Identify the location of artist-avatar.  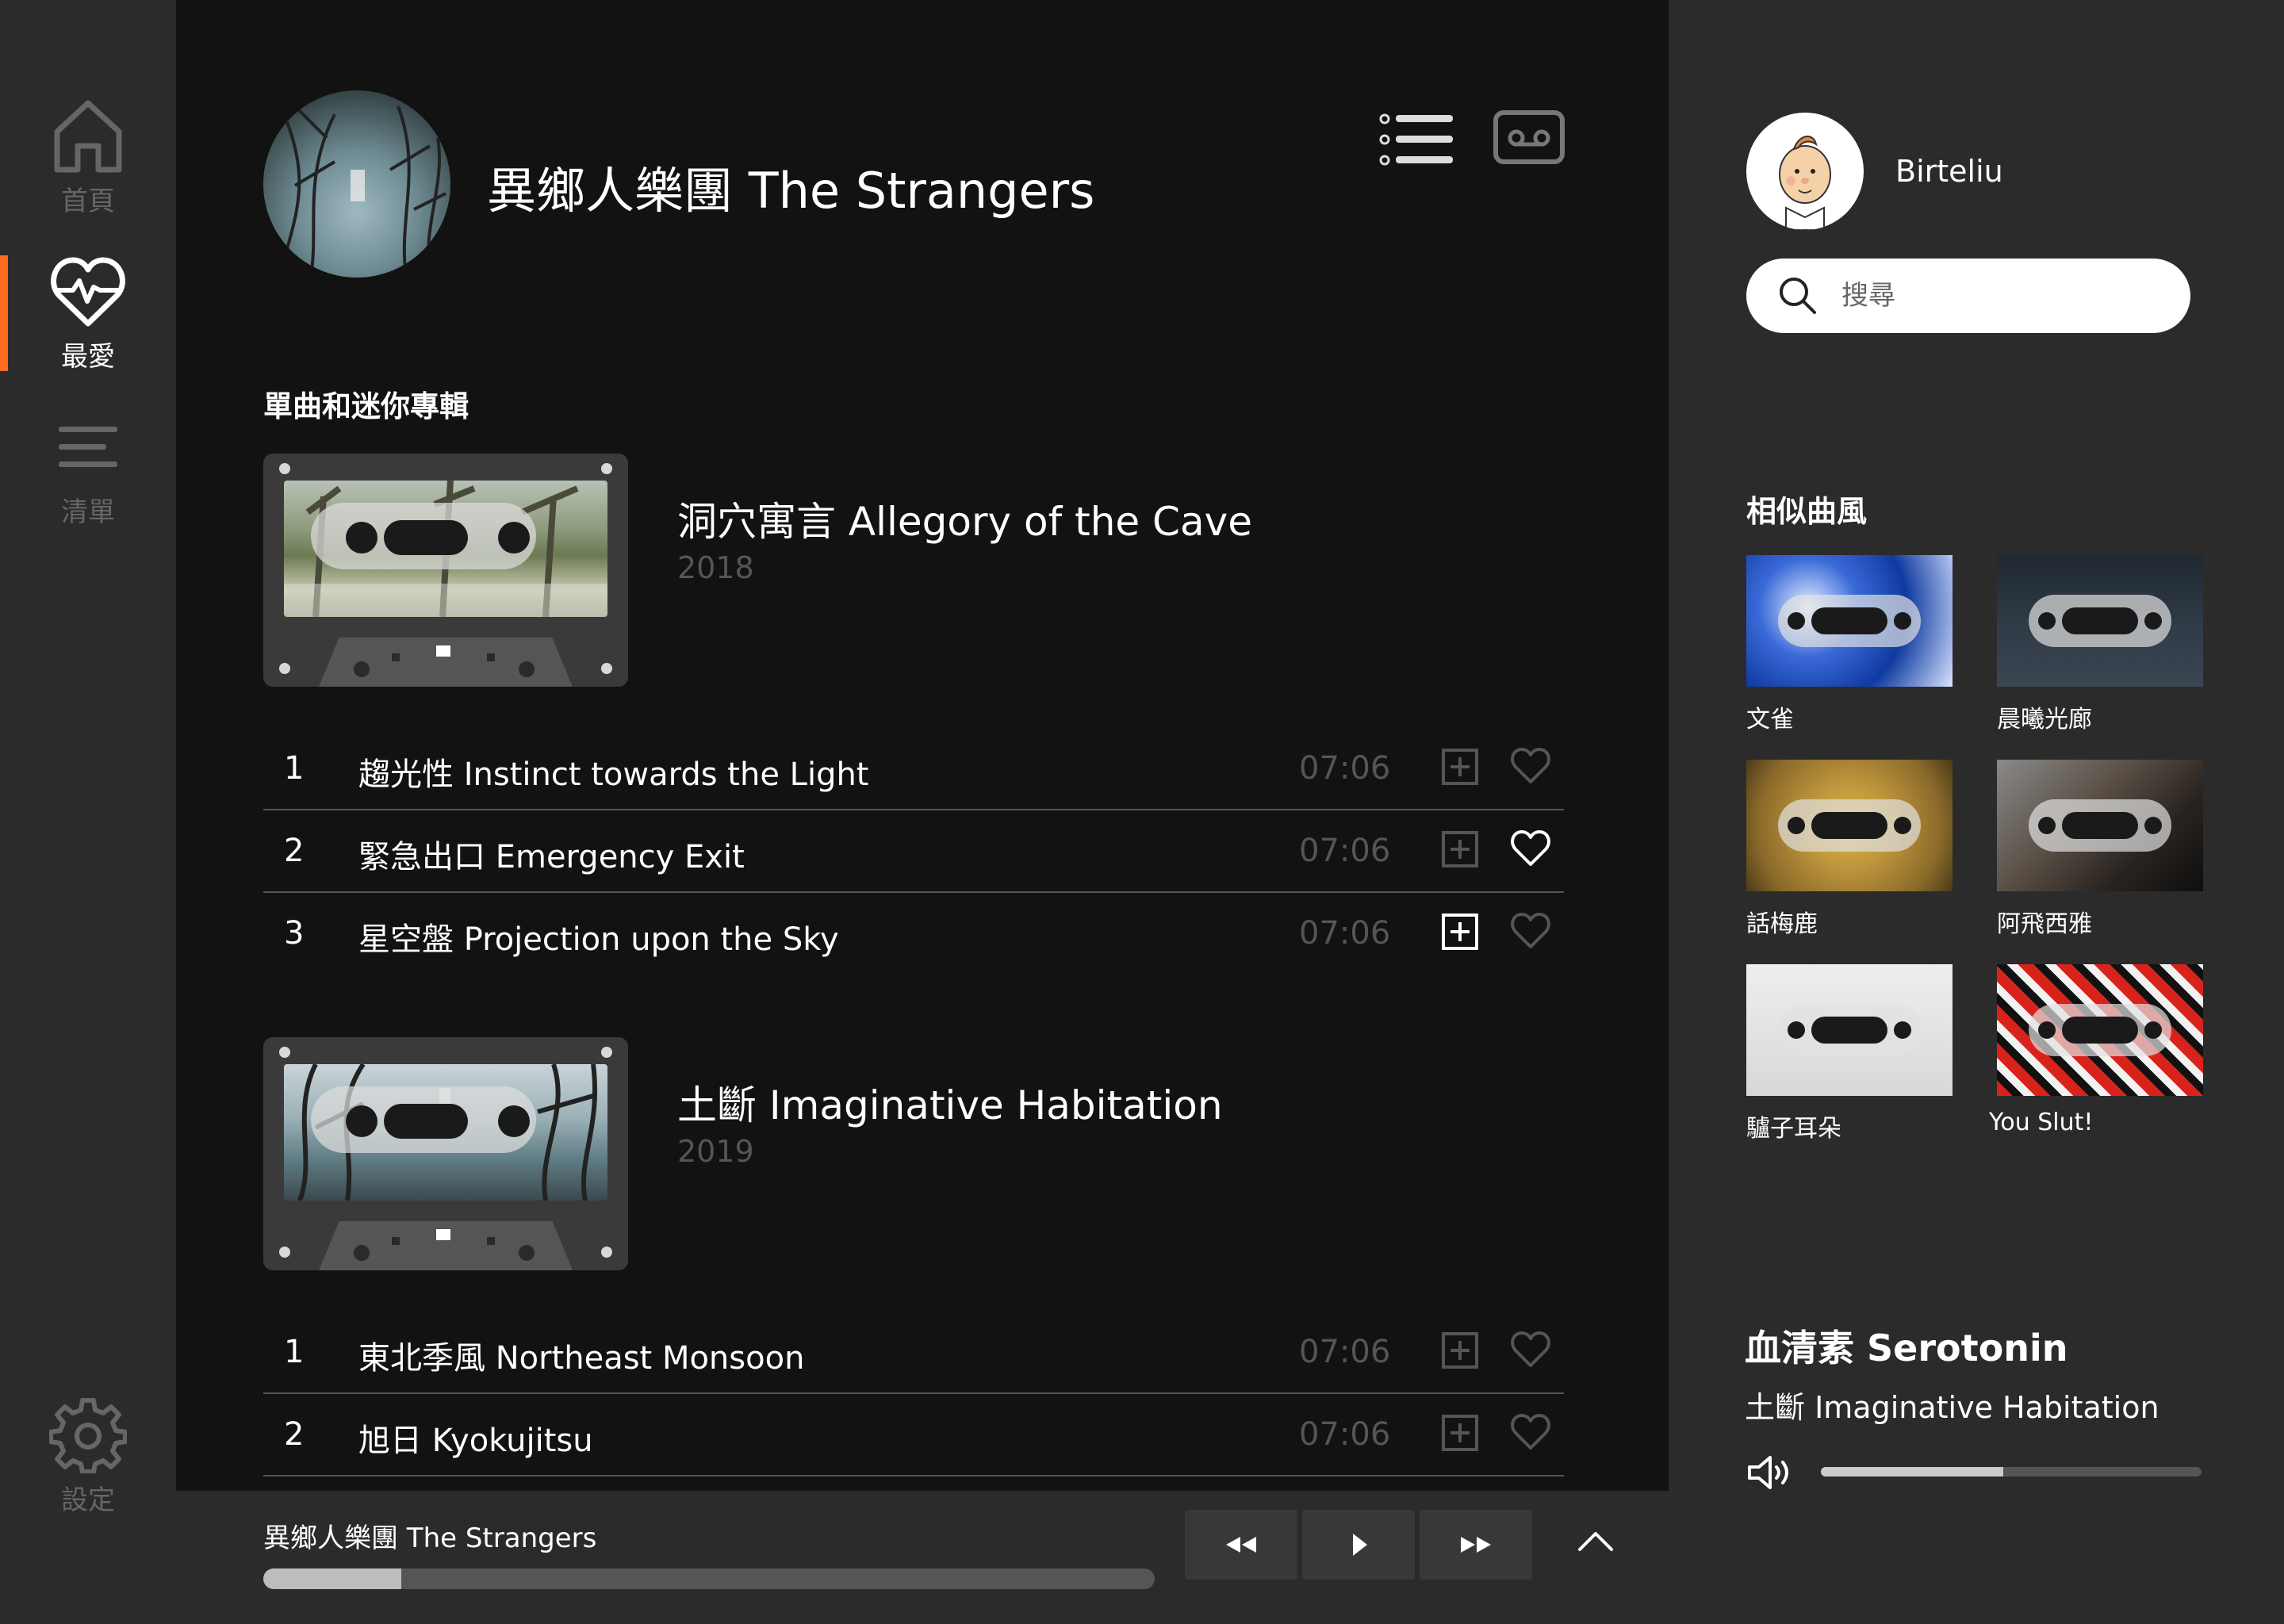
(356, 184).